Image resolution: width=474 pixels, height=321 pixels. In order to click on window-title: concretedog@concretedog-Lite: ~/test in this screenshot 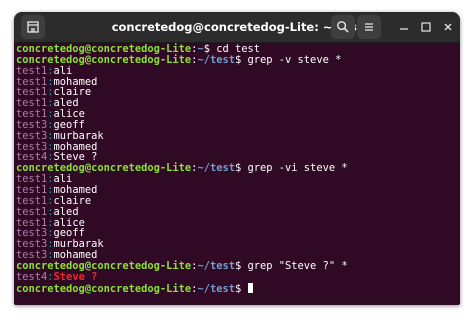, I will do `click(237, 27)`.